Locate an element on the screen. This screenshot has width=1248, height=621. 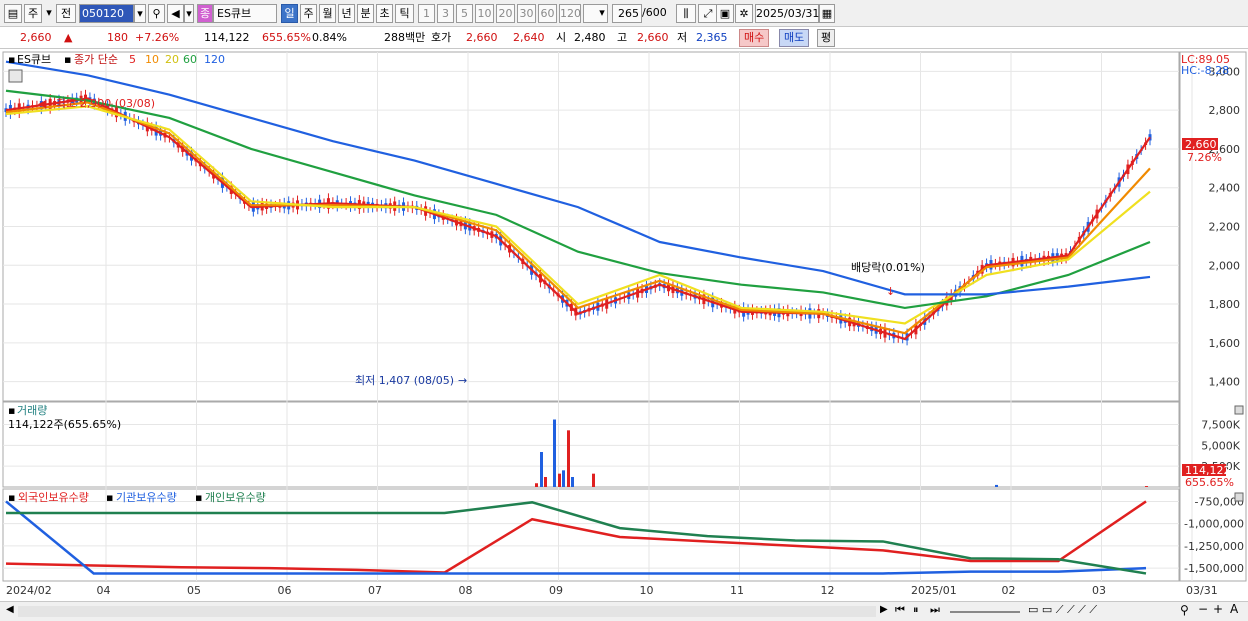
count-input: 265 is located at coordinates (627, 13).